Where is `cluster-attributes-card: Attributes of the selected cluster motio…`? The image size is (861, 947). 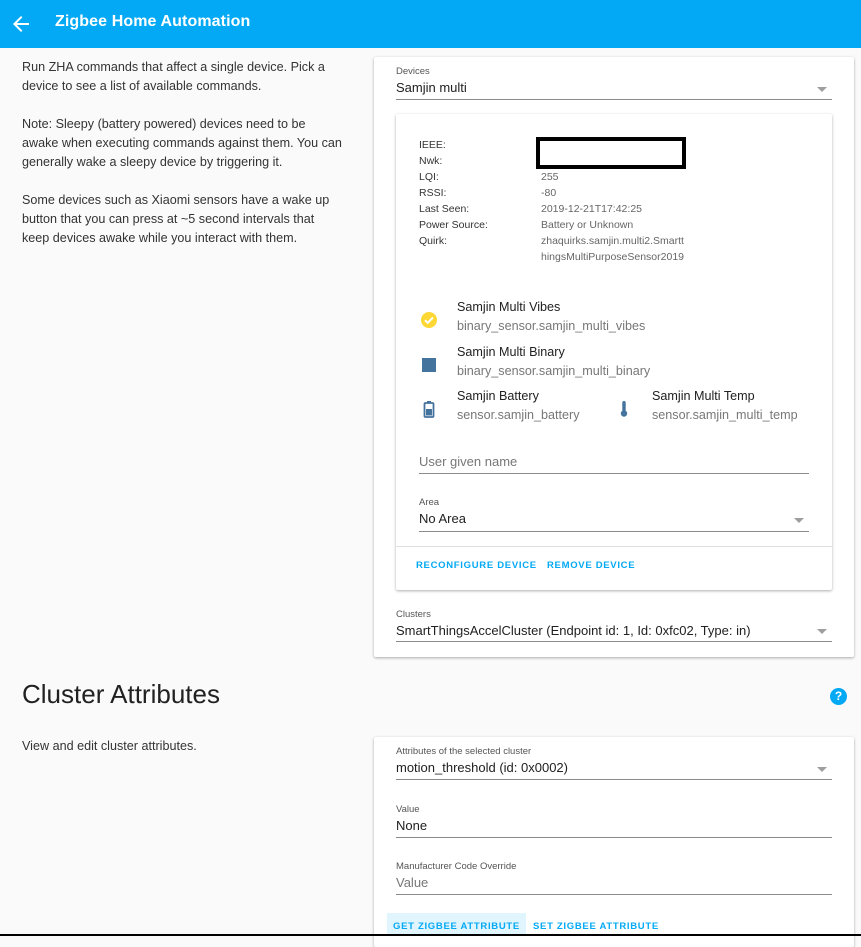 cluster-attributes-card: Attributes of the selected cluster motio… is located at coordinates (614, 842).